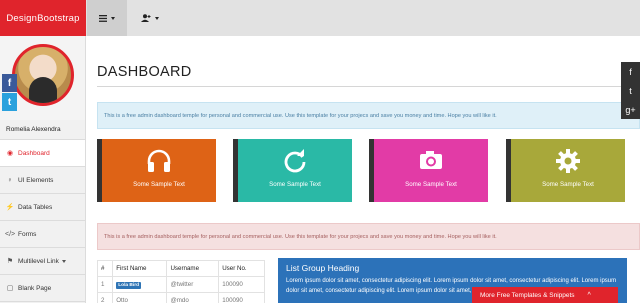 The height and width of the screenshot is (303, 640). What do you see at coordinates (323, 268) in the screenshot?
I see `list-group-heading: List Group Heading` at bounding box center [323, 268].